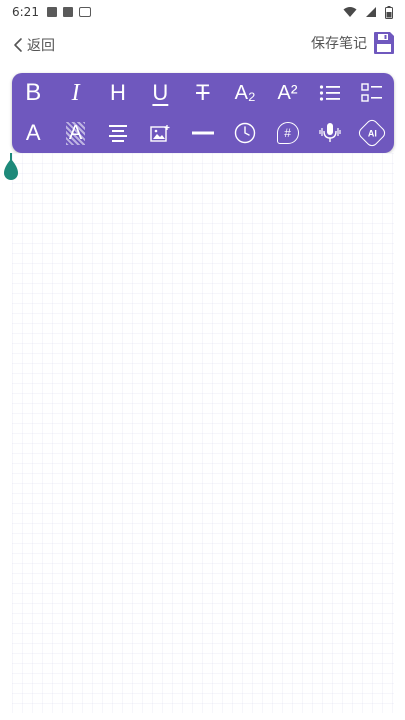  What do you see at coordinates (51, 12) in the screenshot?
I see `gallery-notification-icon` at bounding box center [51, 12].